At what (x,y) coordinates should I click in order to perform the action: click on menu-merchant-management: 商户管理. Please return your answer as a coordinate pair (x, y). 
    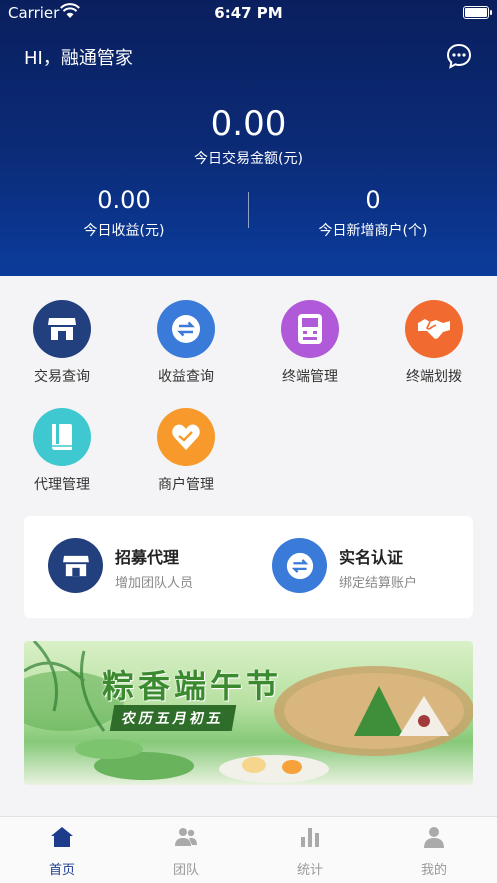
    Looking at the image, I should click on (186, 451).